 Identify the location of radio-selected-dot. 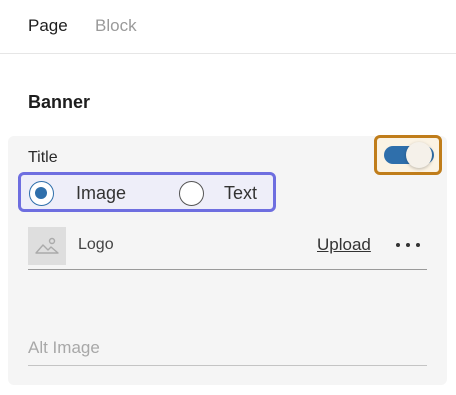
(41, 193).